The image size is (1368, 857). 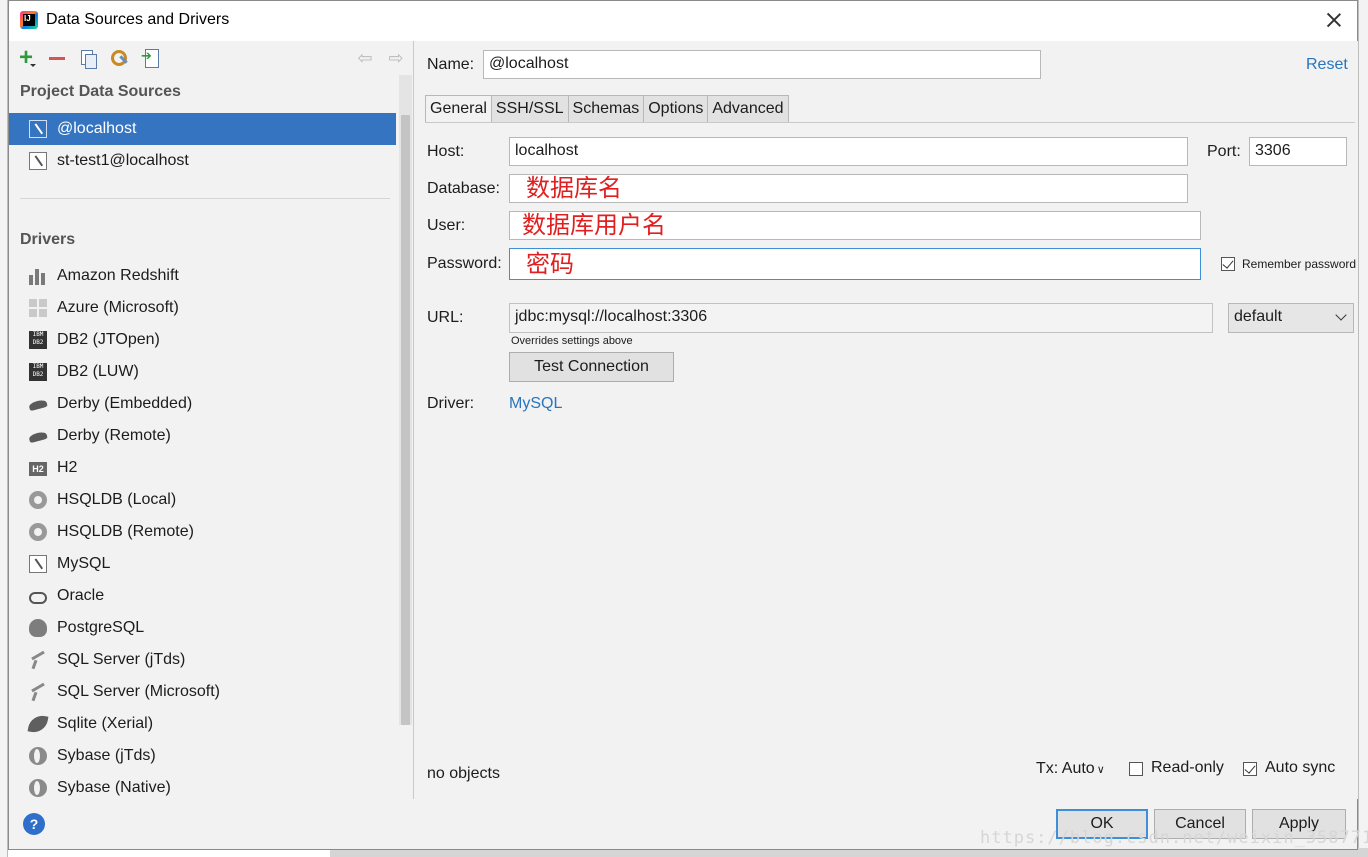 I want to click on driver-label: SQL Server (Microsoft), so click(x=138, y=691).